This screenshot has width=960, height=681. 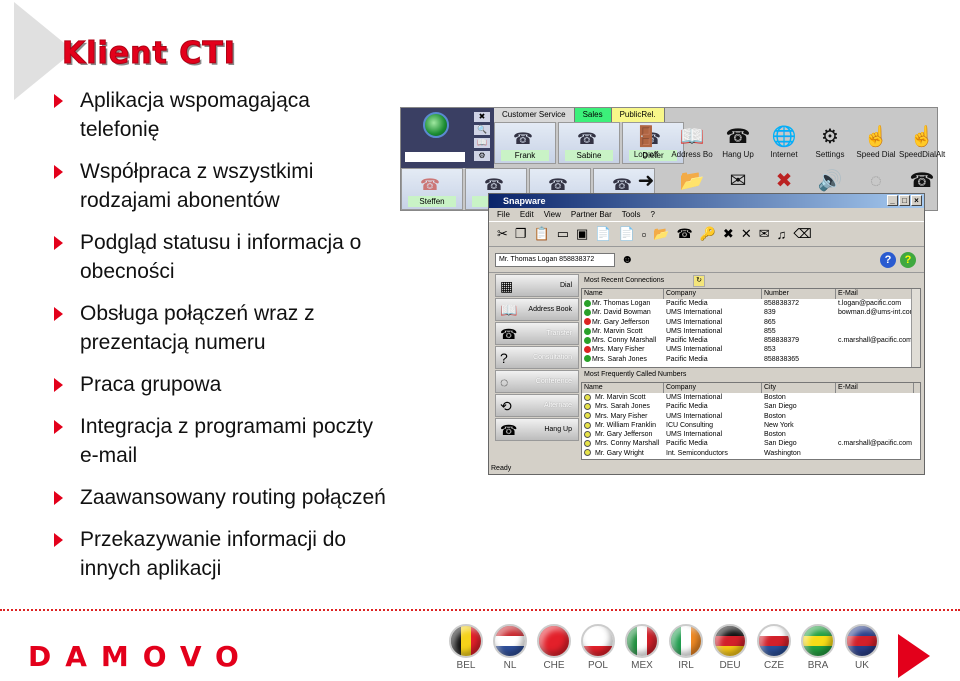 What do you see at coordinates (502, 234) in the screenshot?
I see `cut-icon: ✂` at bounding box center [502, 234].